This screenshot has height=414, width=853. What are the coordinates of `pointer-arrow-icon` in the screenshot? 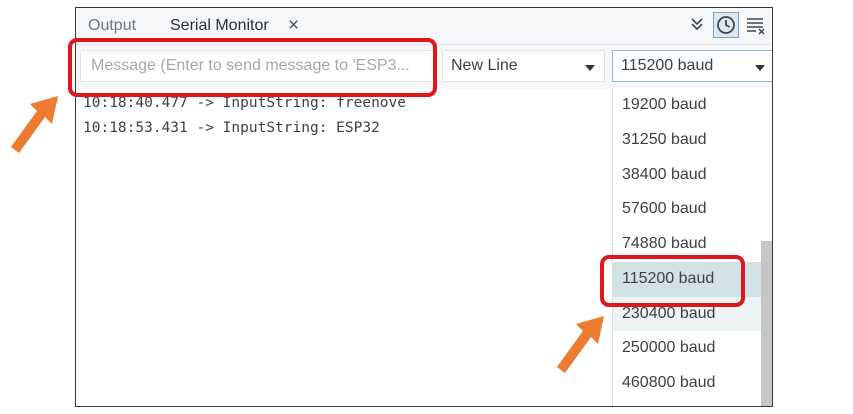 It's located at (34, 124).